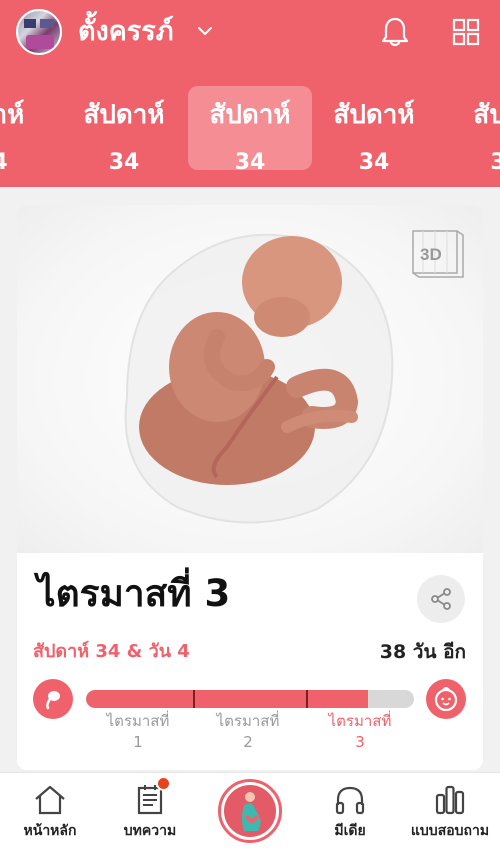 The width and height of the screenshot is (500, 848). Describe the element at coordinates (248, 742) in the screenshot. I see `trimester-step-number: 2` at that location.